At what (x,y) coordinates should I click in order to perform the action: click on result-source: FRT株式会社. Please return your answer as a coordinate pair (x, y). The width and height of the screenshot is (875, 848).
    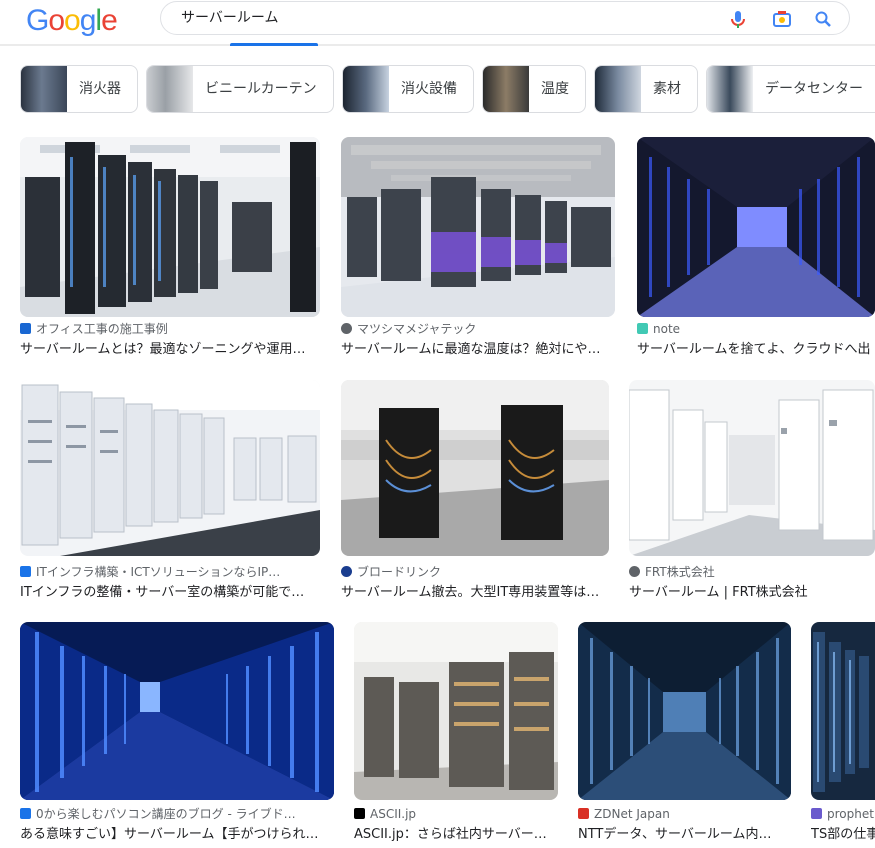
    Looking at the image, I should click on (752, 572).